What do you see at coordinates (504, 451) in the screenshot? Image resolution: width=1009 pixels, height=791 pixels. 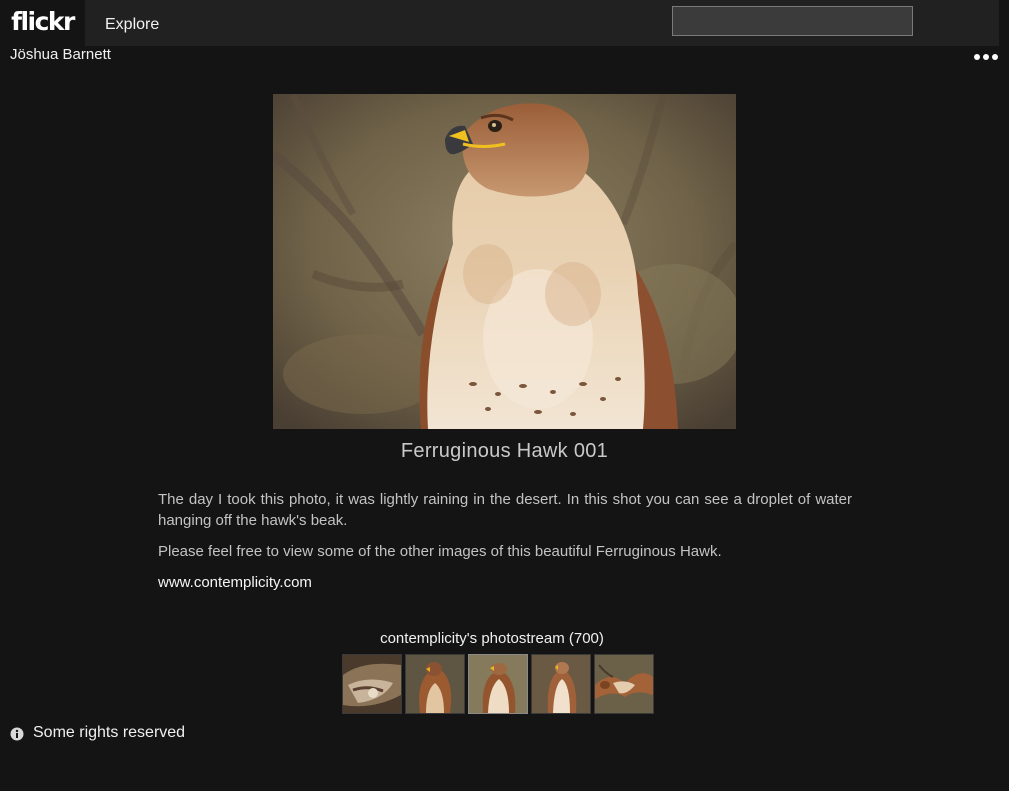 I see `photo-title: Ferruginous Hawk 001` at bounding box center [504, 451].